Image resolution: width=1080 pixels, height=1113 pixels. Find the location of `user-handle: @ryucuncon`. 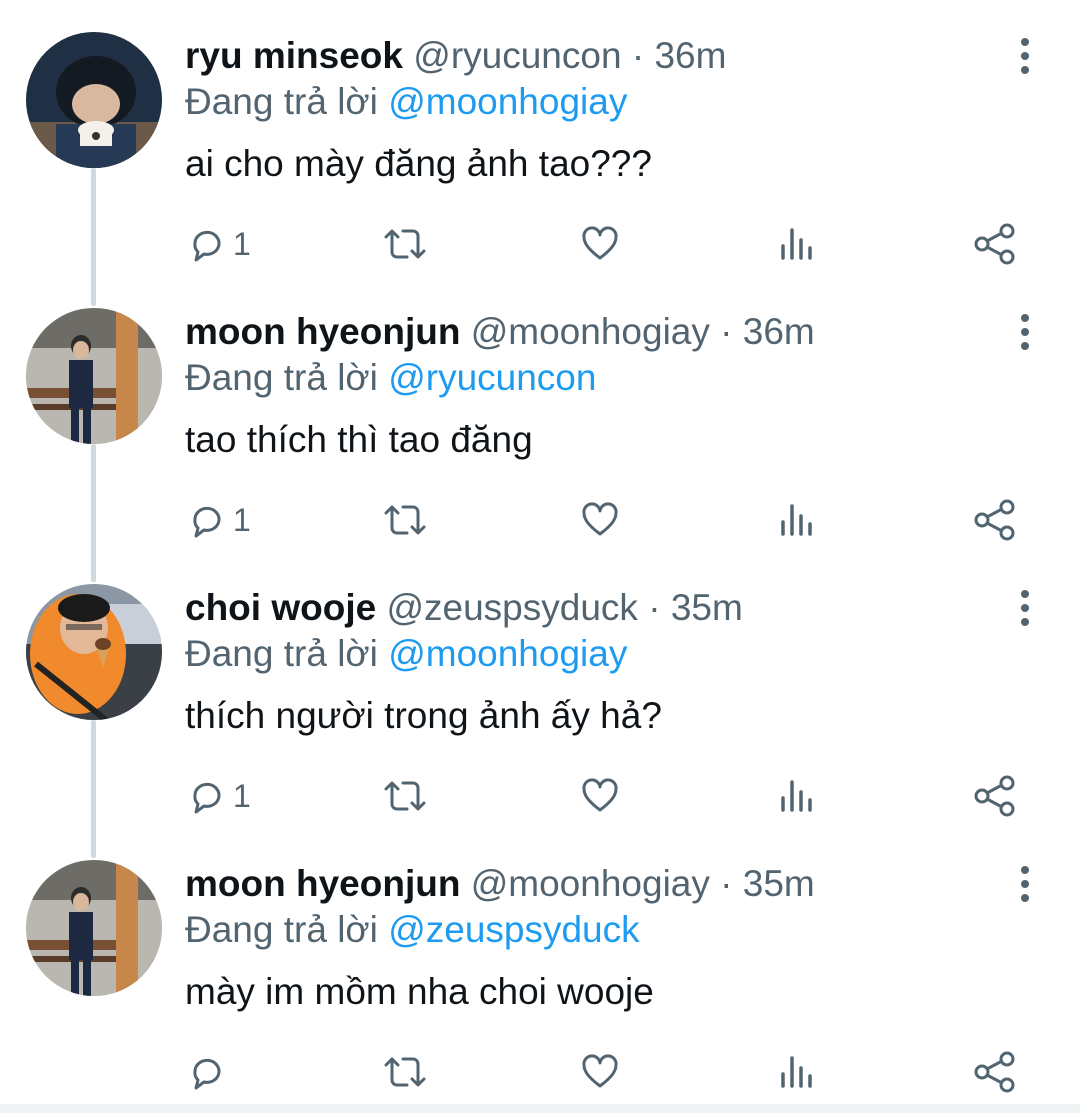

user-handle: @ryucuncon is located at coordinates (517, 55).